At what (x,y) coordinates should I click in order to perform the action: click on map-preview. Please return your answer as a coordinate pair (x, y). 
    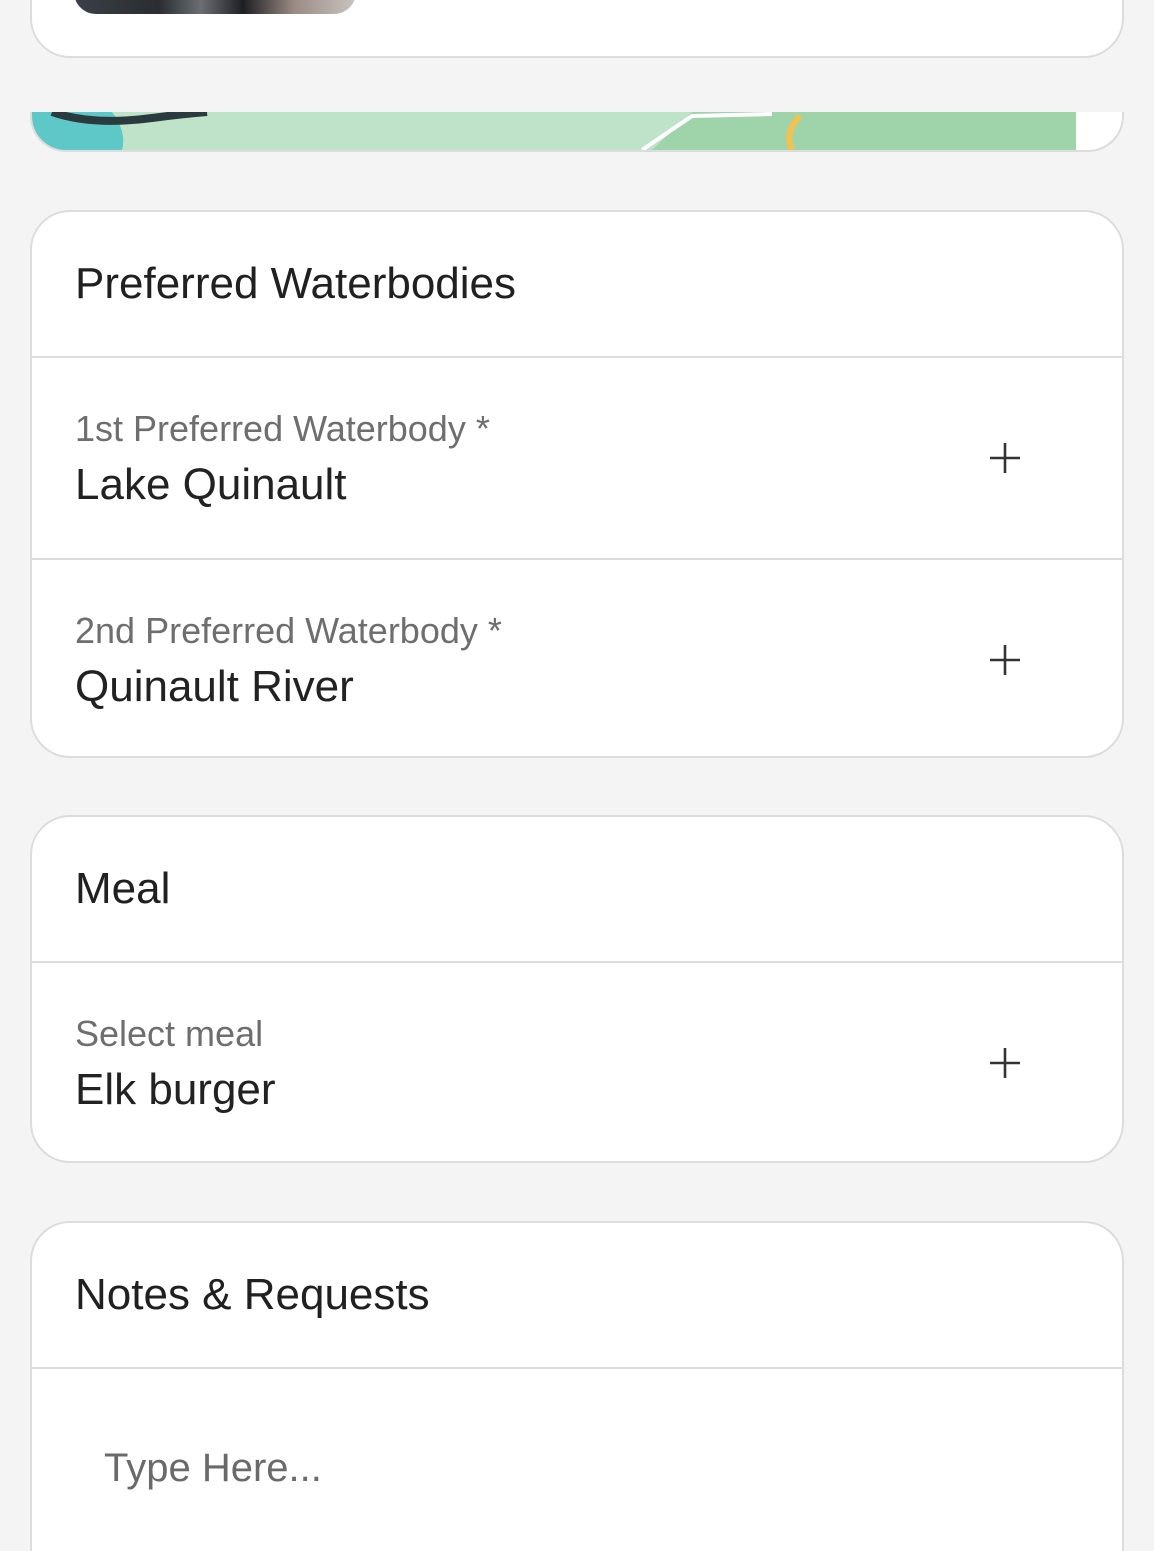
    Looking at the image, I should click on (554, 131).